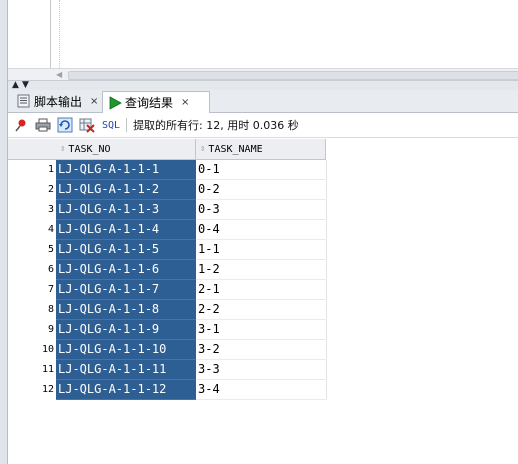 The width and height of the screenshot is (518, 464). Describe the element at coordinates (58, 101) in the screenshot. I see `tab-label: 脚本输出` at that location.